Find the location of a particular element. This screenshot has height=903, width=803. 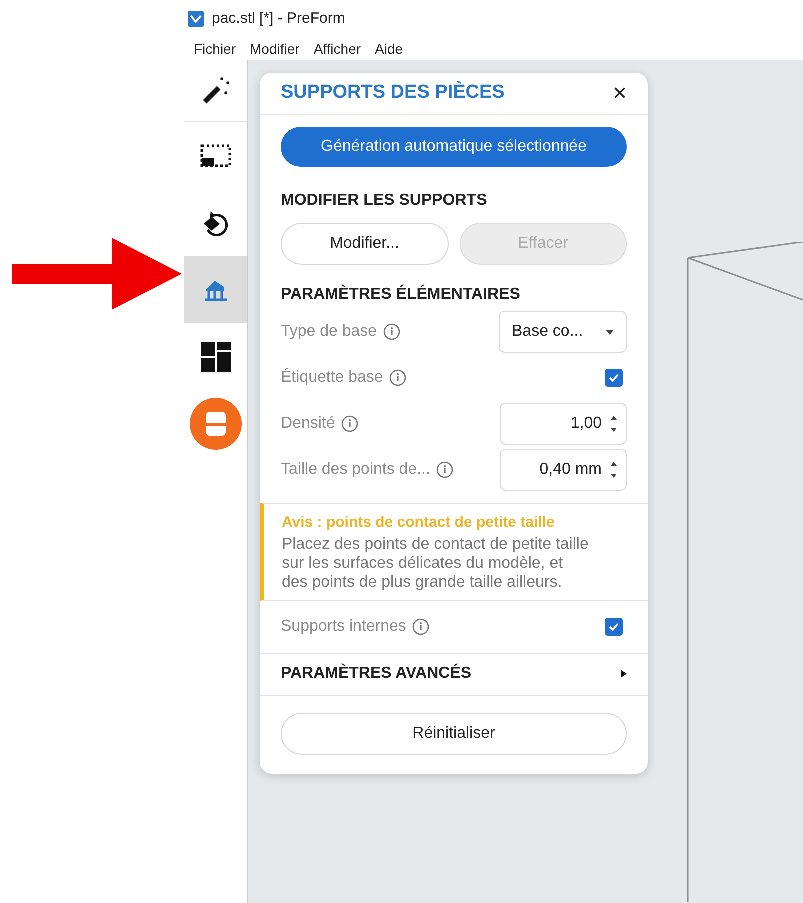

app-logo-icon is located at coordinates (196, 19).